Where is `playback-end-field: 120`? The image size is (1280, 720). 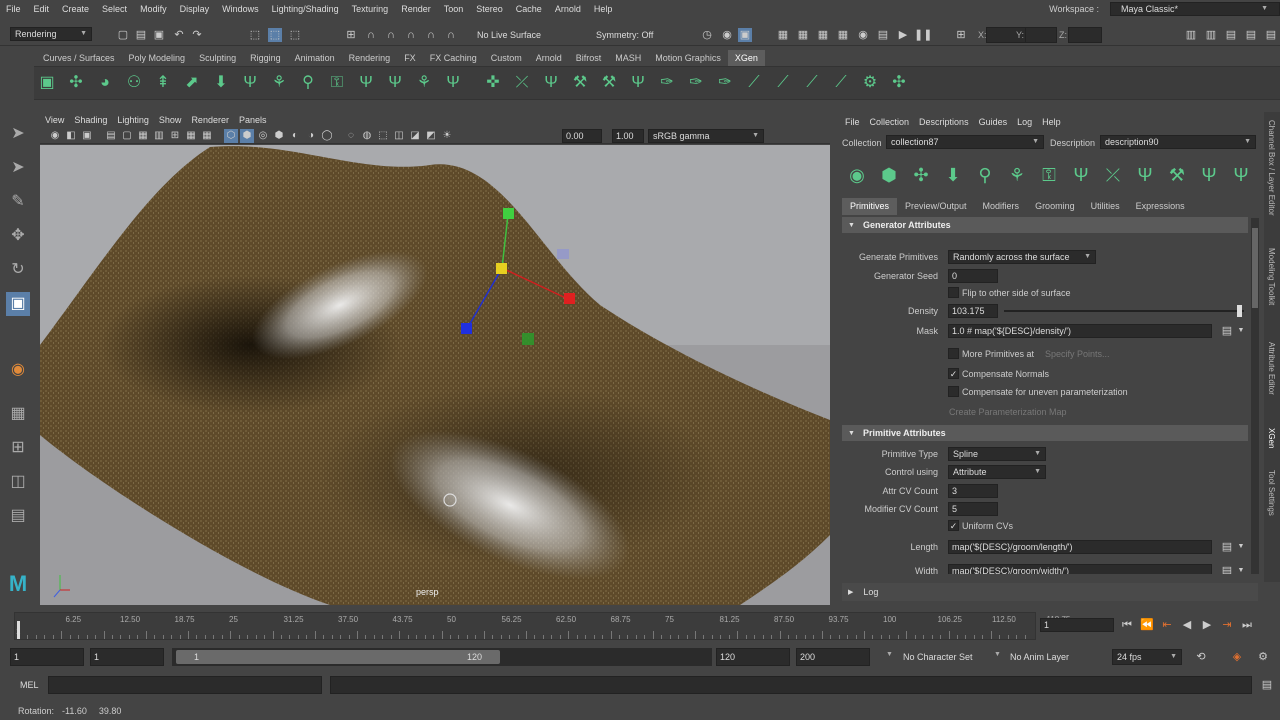 playback-end-field: 120 is located at coordinates (753, 657).